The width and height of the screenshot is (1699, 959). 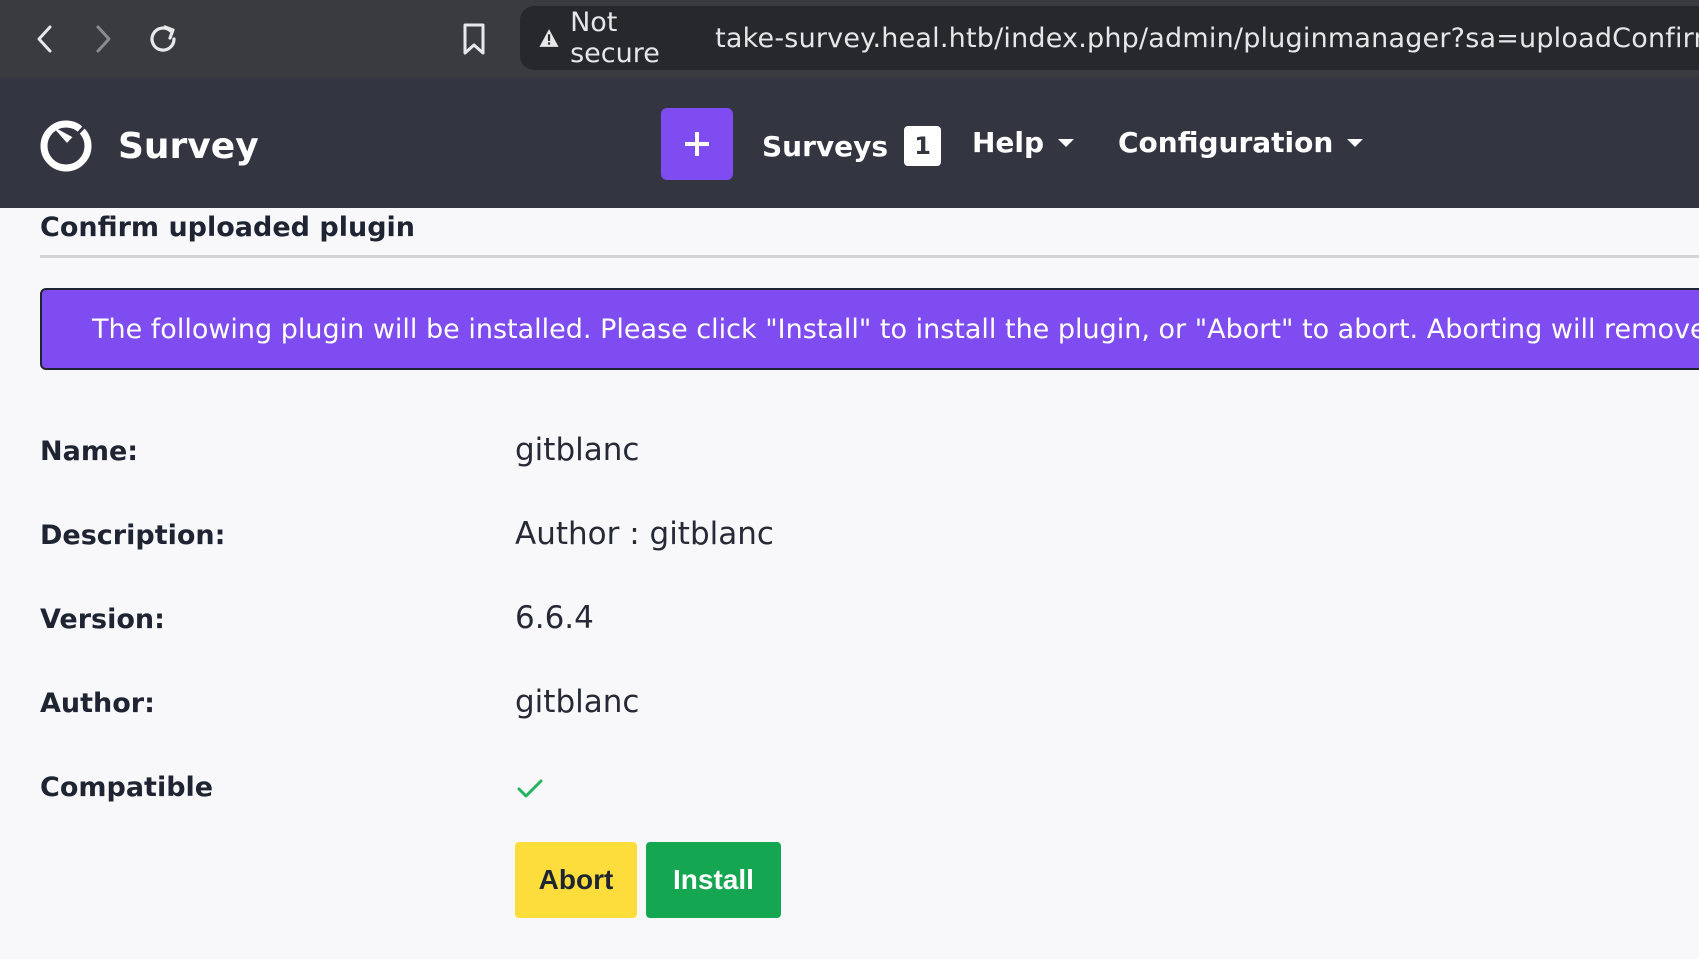 I want to click on name-label: Name:, so click(x=89, y=451).